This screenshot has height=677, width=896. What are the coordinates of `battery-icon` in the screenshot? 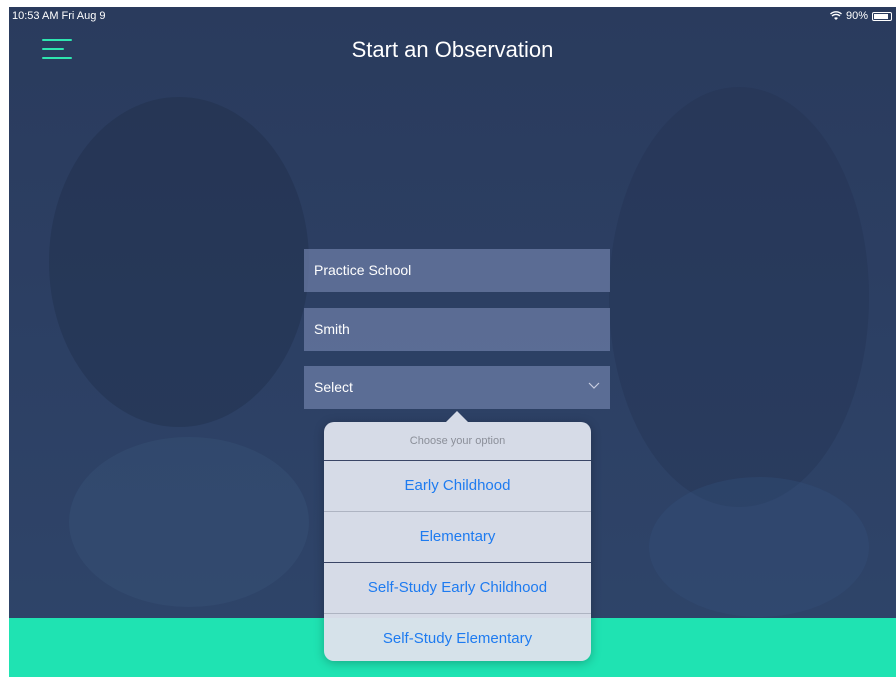 It's located at (882, 16).